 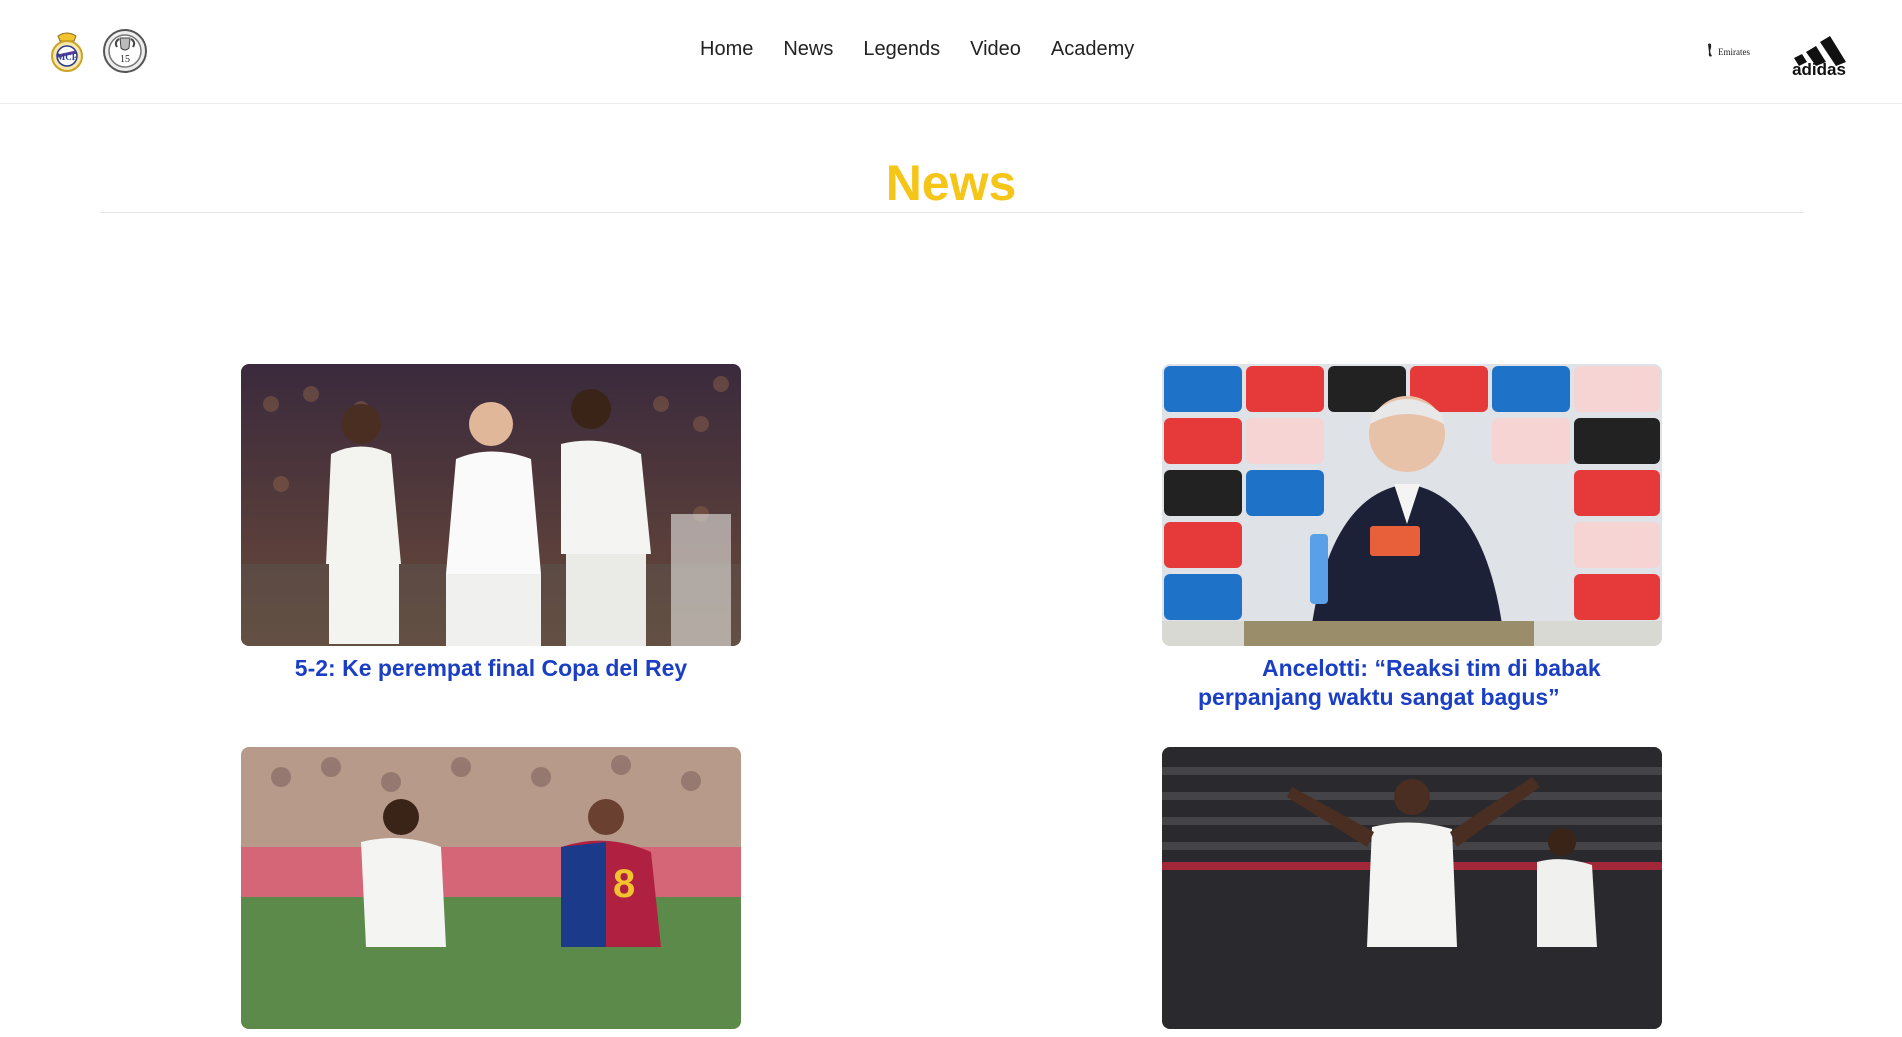 What do you see at coordinates (491, 668) in the screenshot?
I see `news-card-title: 5-2: Ke perempat final Copa del Rey` at bounding box center [491, 668].